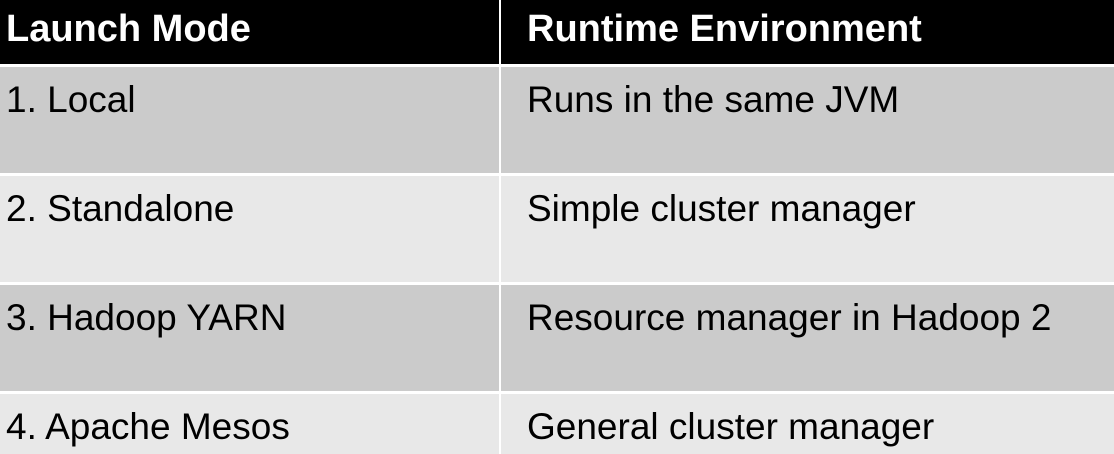 Image resolution: width=1114 pixels, height=454 pixels. What do you see at coordinates (249, 229) in the screenshot?
I see `cell-launch-mode-standalone: 2. Standalone` at bounding box center [249, 229].